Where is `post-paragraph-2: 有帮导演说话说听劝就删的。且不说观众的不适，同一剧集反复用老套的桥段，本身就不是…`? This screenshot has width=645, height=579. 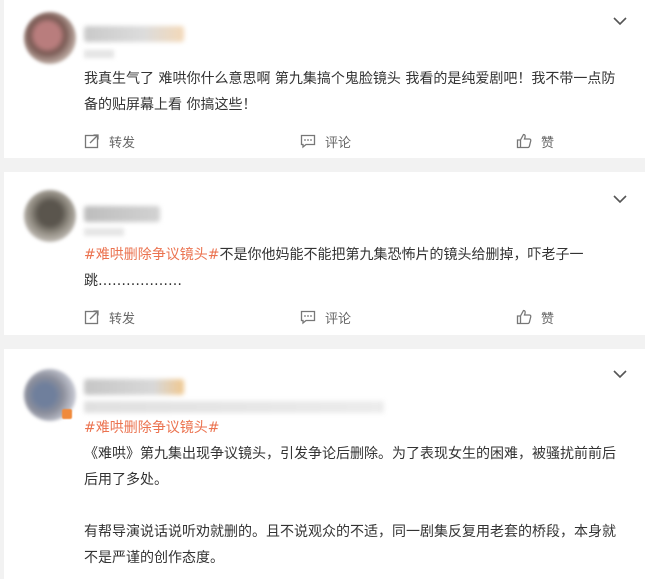 post-paragraph-2: 有帮导演说话说听劝就删的。且不说观众的不适，同一剧集反复用老套的桥段，本身就不是… is located at coordinates (350, 545).